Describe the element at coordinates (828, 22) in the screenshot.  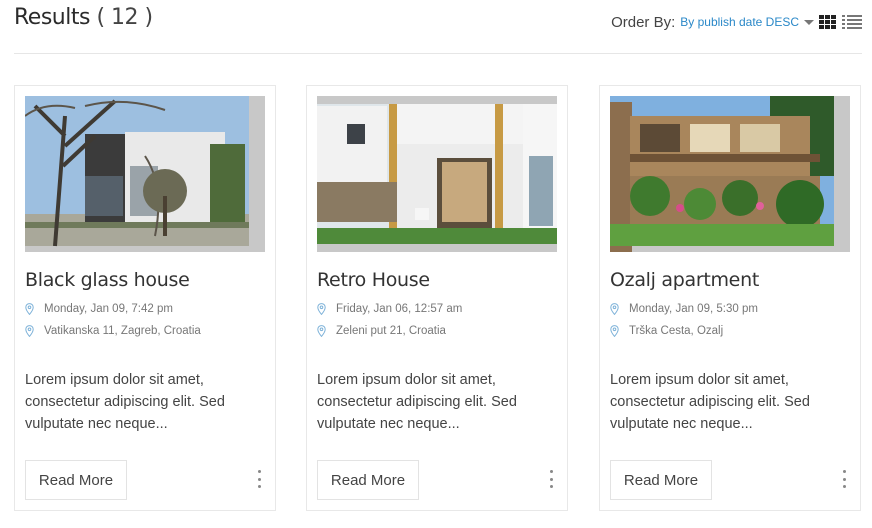
I see `grid-view-icon` at that location.